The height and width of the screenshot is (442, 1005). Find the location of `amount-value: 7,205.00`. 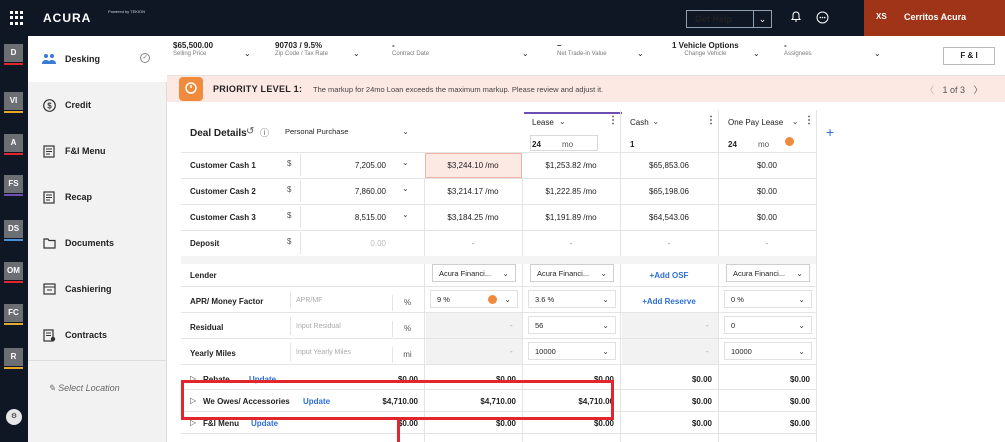

amount-value: 7,205.00 is located at coordinates (370, 165).